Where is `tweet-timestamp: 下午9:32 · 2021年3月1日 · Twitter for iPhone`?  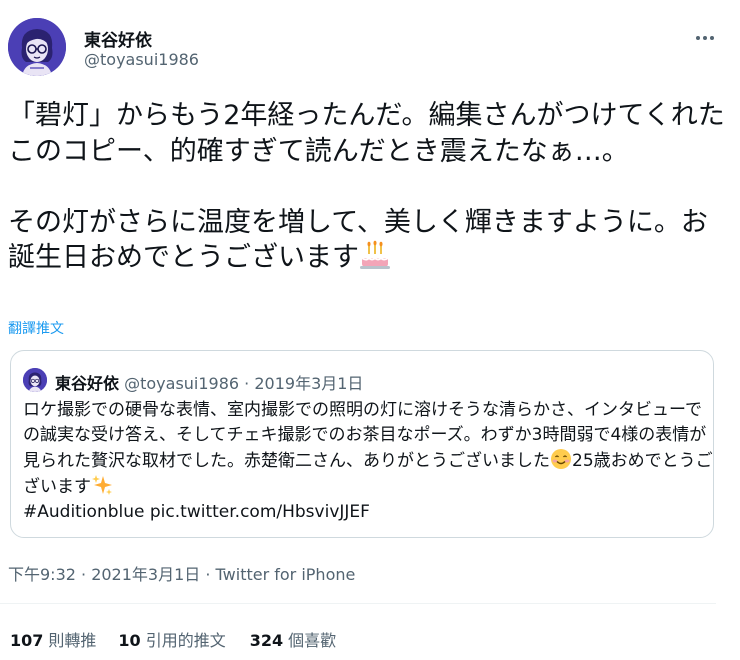 tweet-timestamp: 下午9:32 · 2021年3月1日 · Twitter for iPhone is located at coordinates (181, 573).